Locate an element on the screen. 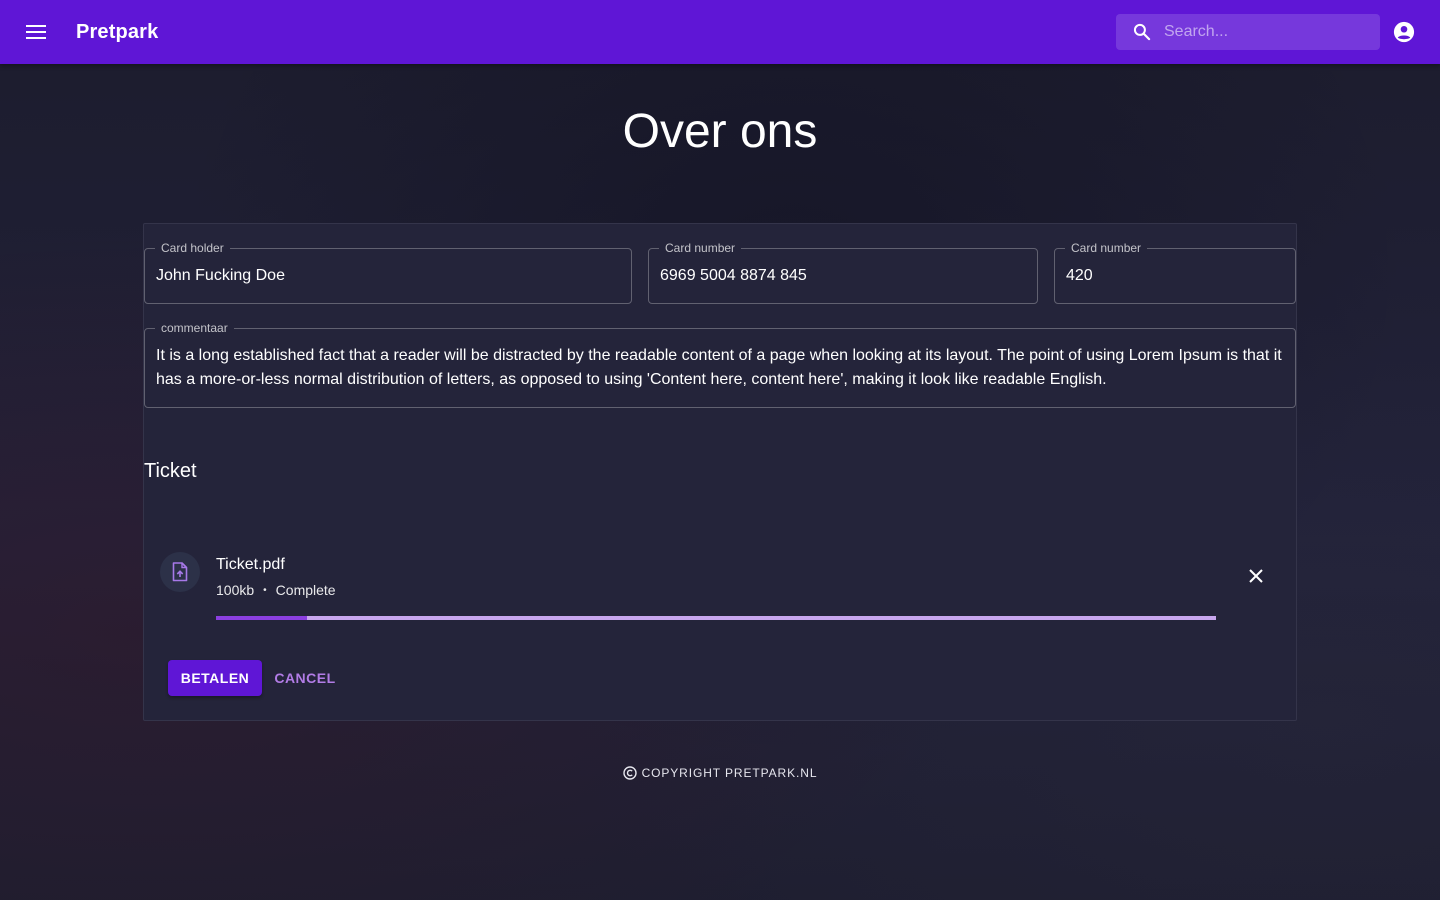  search-box is located at coordinates (1248, 32).